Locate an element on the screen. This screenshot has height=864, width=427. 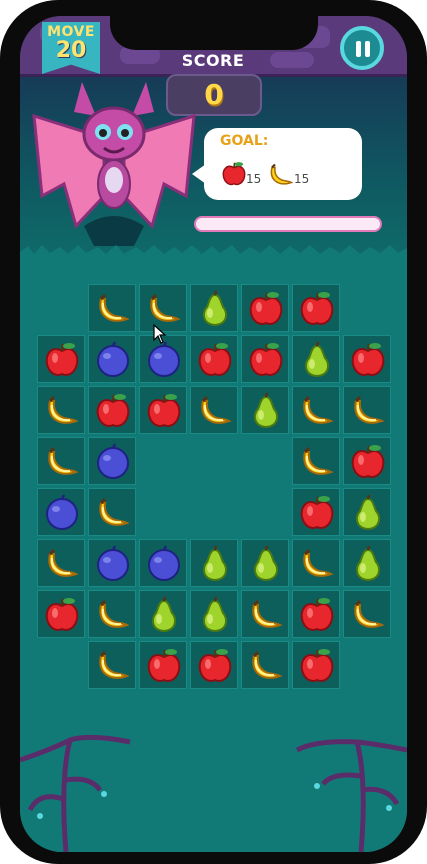
score-value: 0 is located at coordinates (214, 94).